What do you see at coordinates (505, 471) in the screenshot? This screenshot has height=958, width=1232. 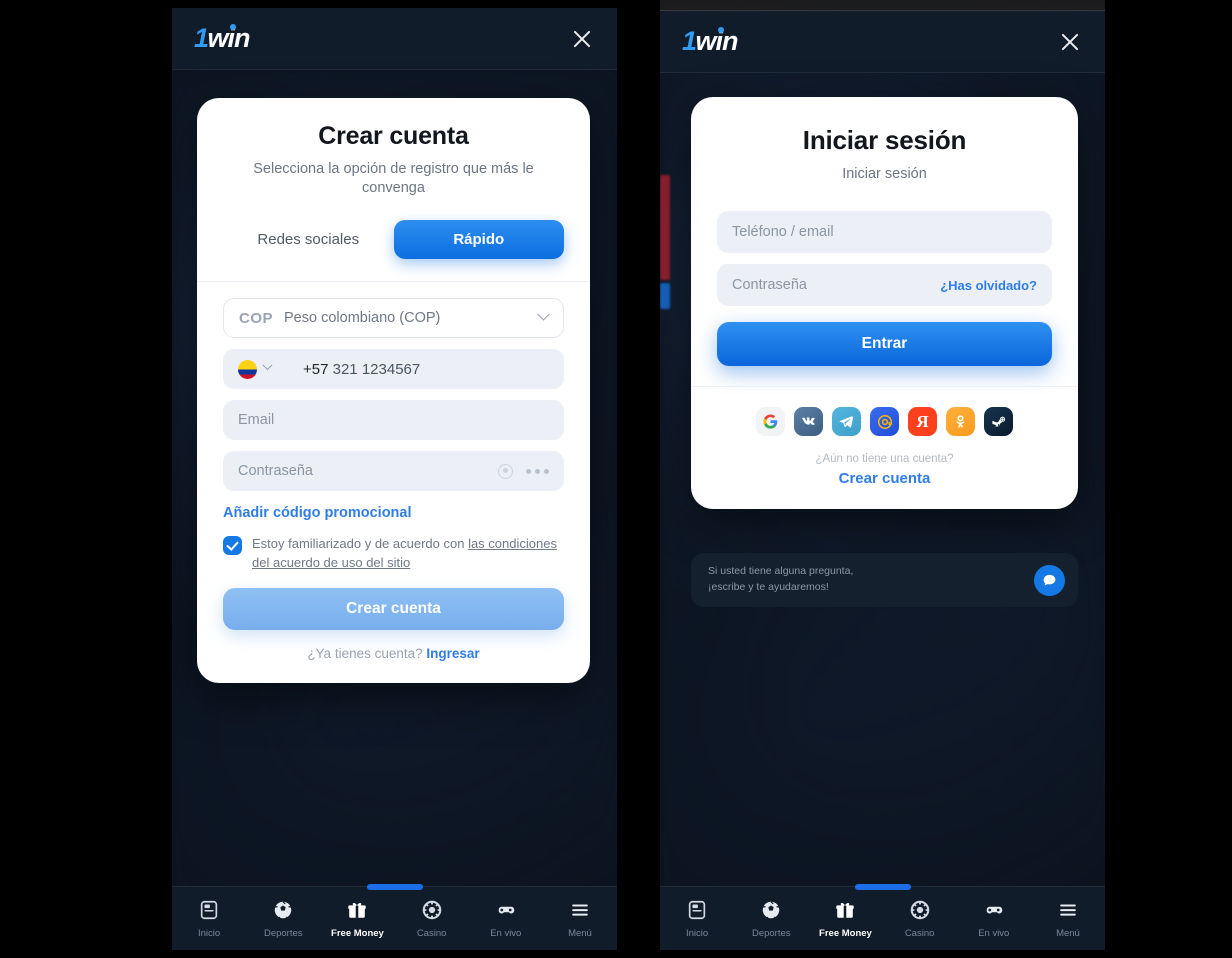 I see `eye-icon` at bounding box center [505, 471].